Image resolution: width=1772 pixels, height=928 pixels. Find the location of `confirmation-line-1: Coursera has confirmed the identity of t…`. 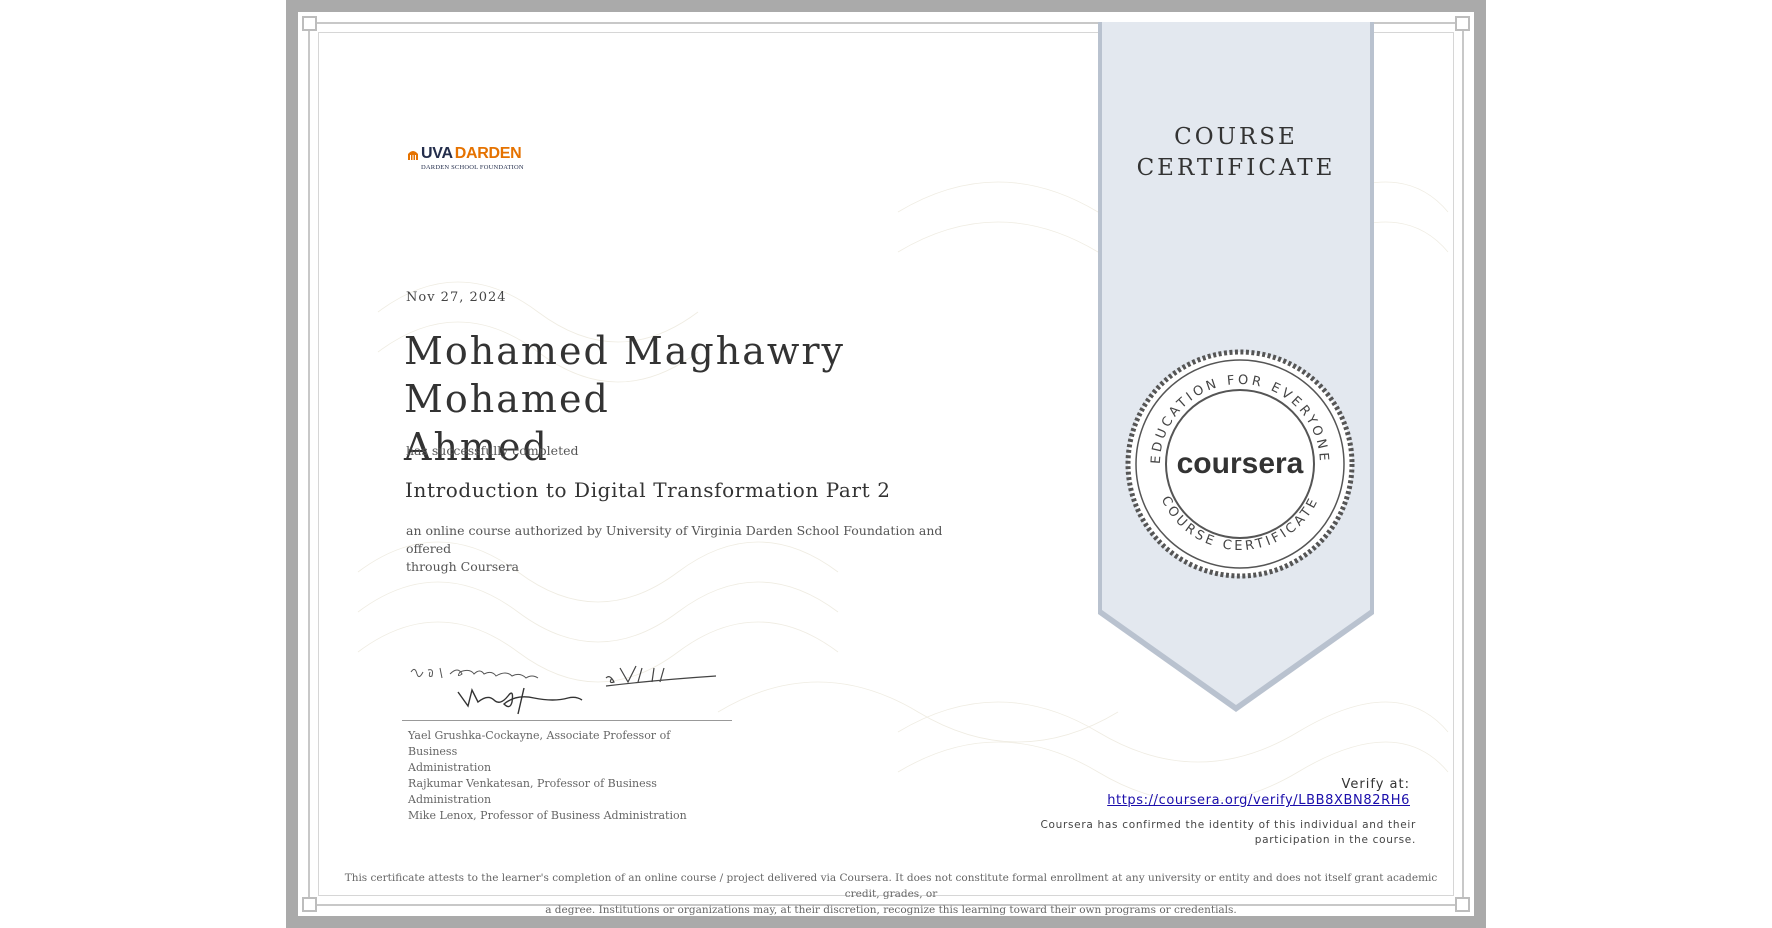

confirmation-line-1: Coursera has confirmed the identity of t… is located at coordinates (1228, 825).